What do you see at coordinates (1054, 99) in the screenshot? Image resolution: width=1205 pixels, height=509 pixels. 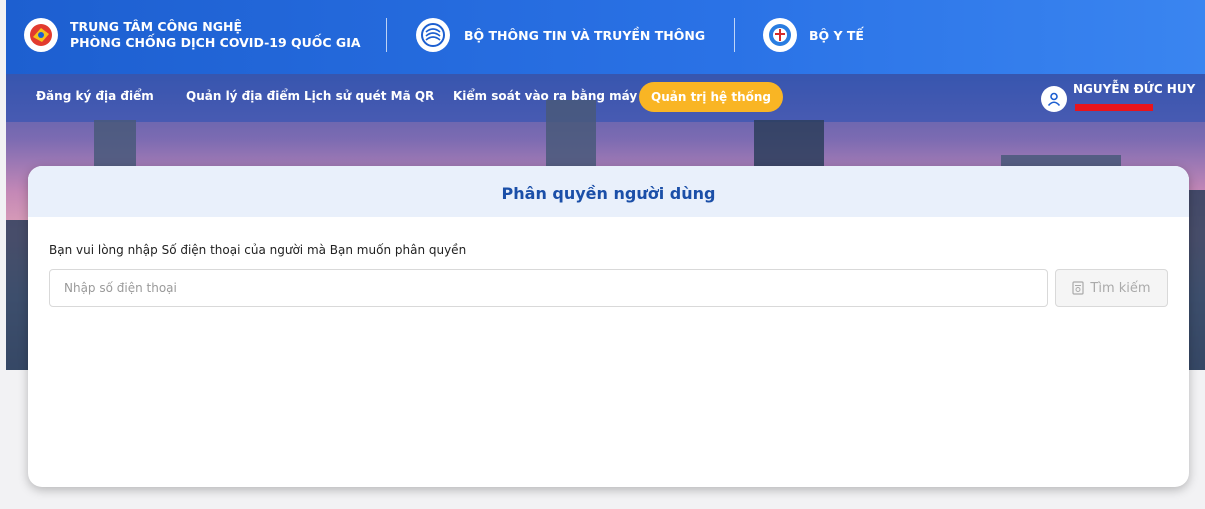 I see `user-avatar-icon` at bounding box center [1054, 99].